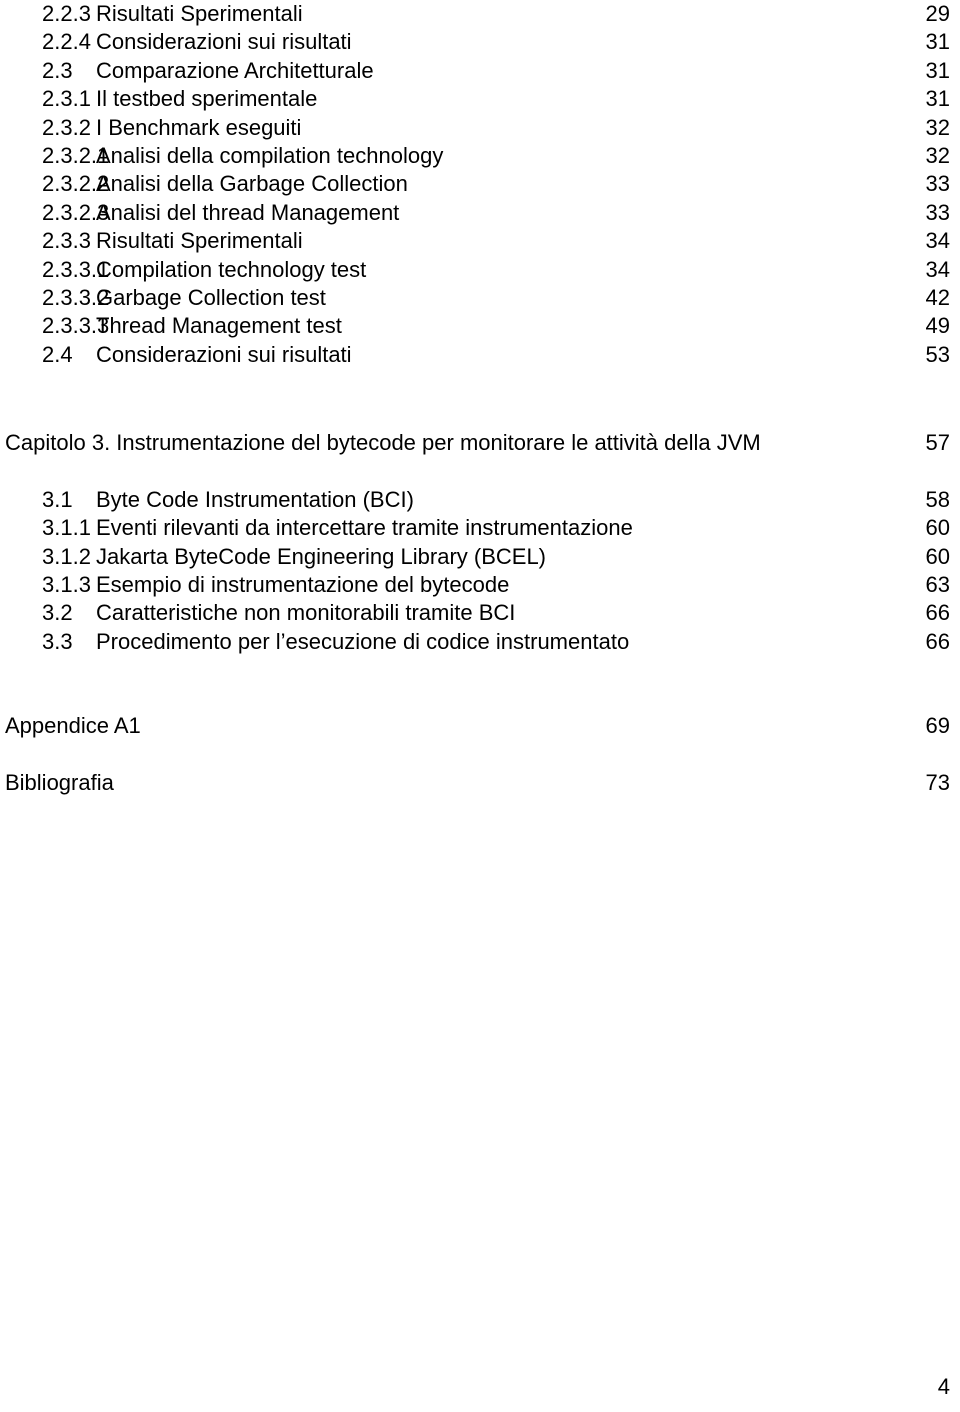  I want to click on toc-page-number: 73, so click(937, 782).